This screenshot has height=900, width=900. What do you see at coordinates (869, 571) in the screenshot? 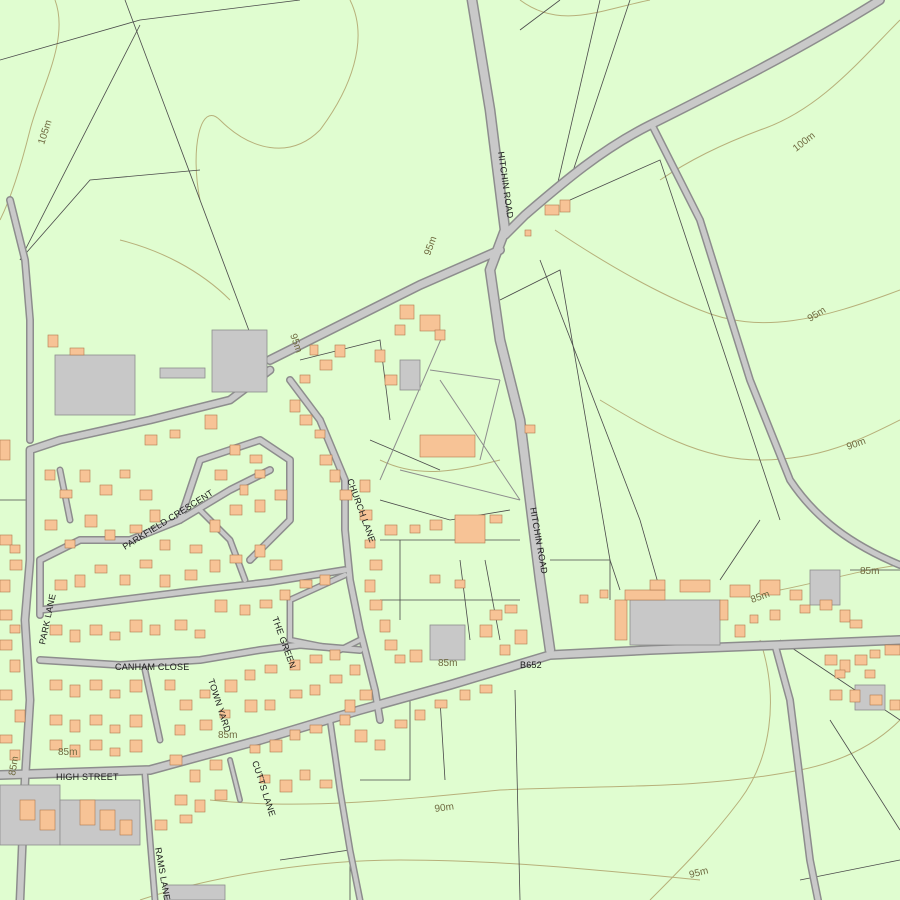
I see `contour-85m-a: 85m` at bounding box center [869, 571].